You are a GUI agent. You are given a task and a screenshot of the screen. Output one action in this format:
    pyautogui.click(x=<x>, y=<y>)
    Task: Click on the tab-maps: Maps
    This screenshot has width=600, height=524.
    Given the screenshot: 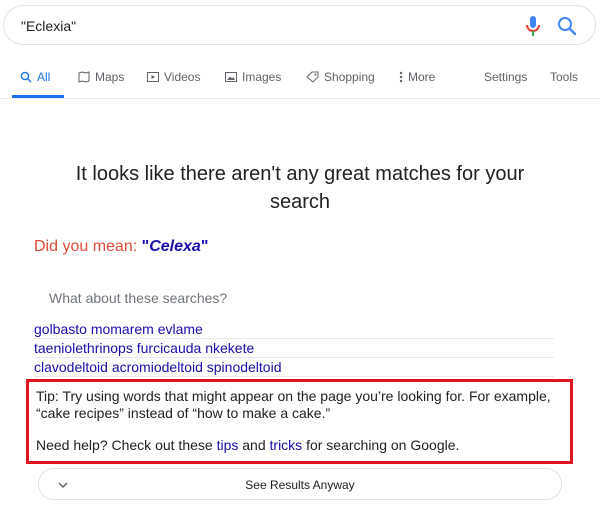 What is the action you would take?
    pyautogui.click(x=101, y=77)
    